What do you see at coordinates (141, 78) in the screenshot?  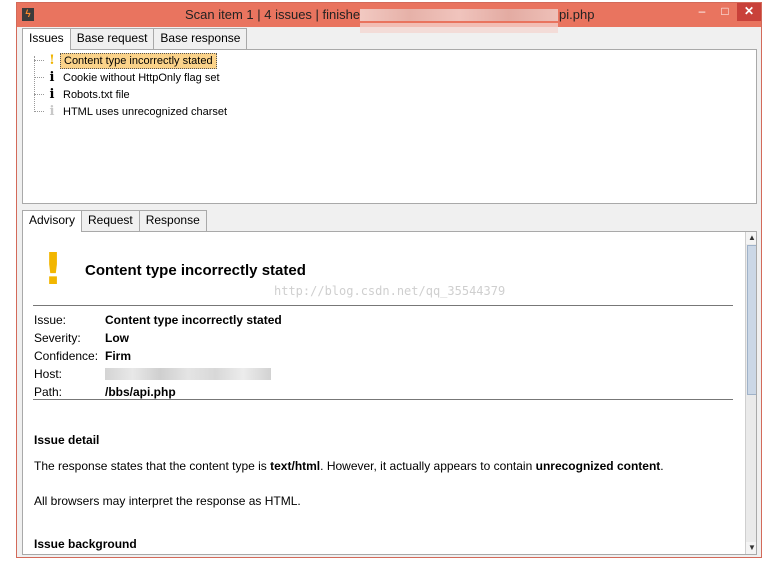 I see `tree-item-label: Cookie without HttpOnly flag set` at bounding box center [141, 78].